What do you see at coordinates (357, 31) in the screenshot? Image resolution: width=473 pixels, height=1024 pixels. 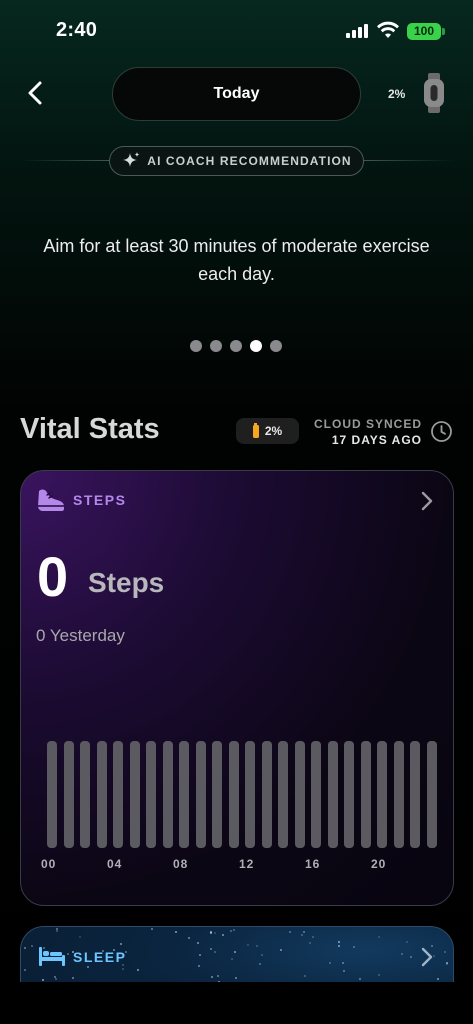 I see `cellular-signal-icon` at bounding box center [357, 31].